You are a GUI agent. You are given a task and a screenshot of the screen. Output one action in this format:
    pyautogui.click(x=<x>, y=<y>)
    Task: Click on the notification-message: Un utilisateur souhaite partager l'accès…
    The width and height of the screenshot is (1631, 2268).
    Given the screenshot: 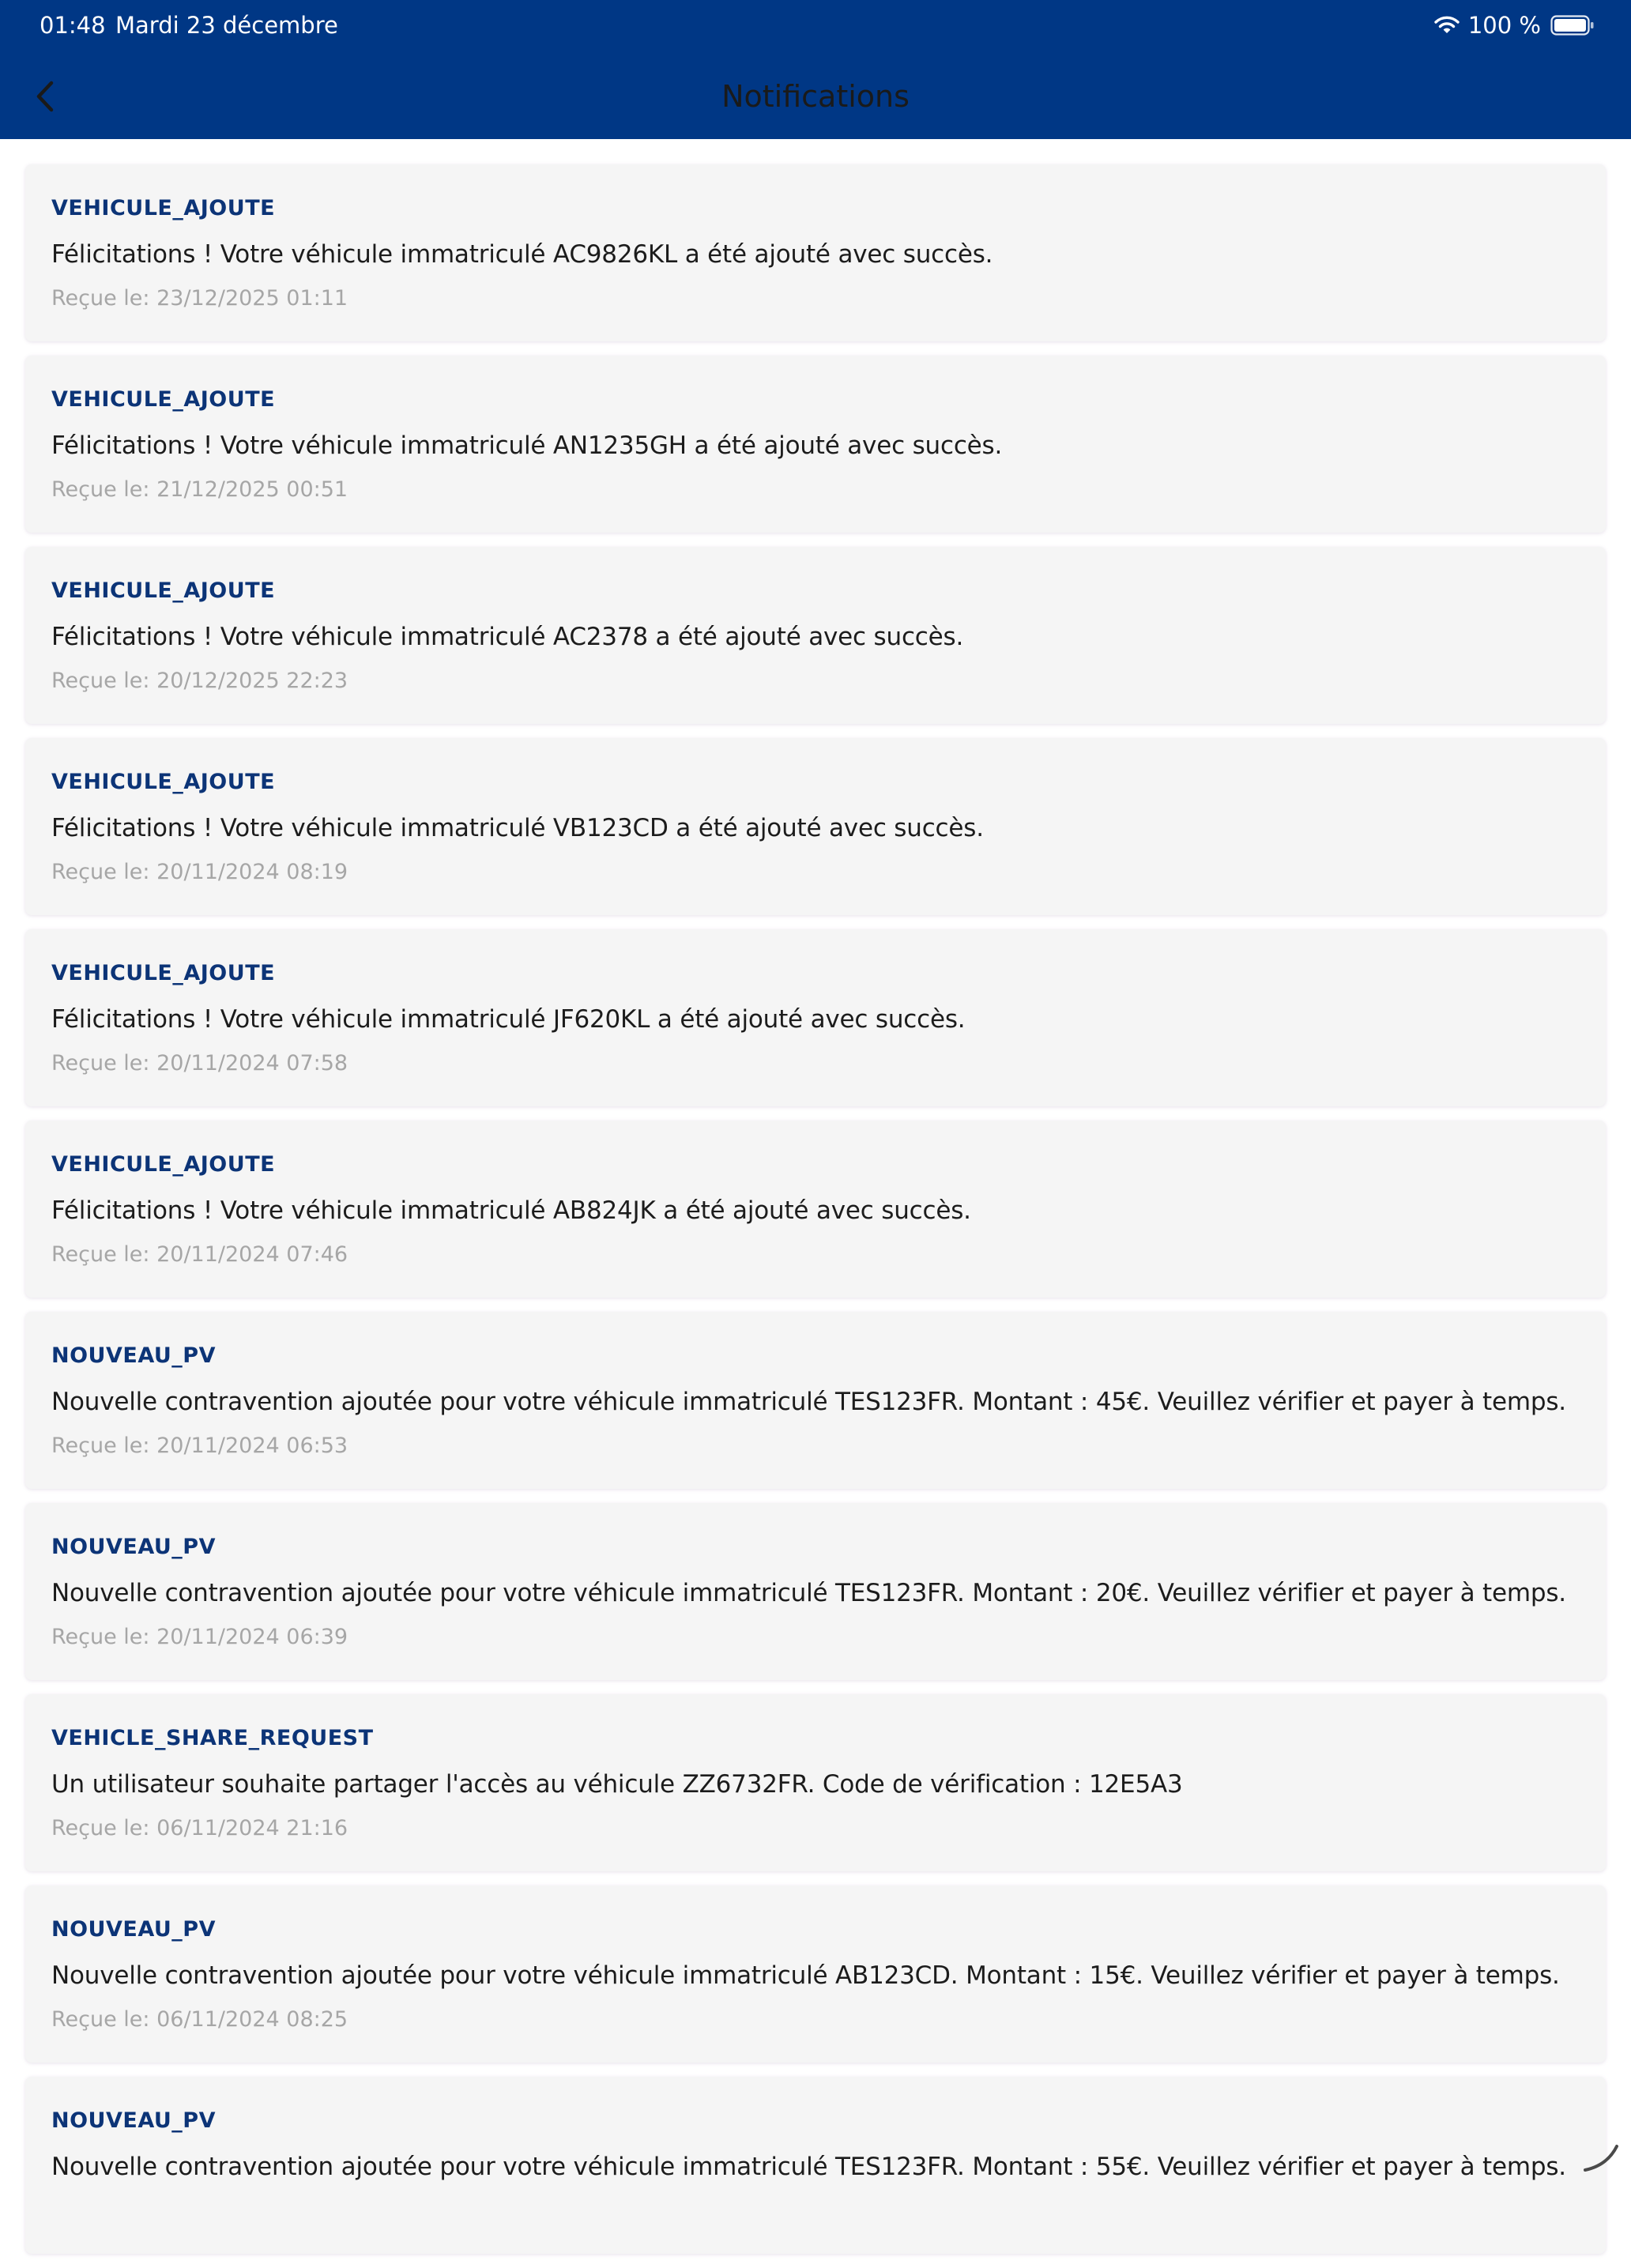 What is the action you would take?
    pyautogui.click(x=617, y=1785)
    